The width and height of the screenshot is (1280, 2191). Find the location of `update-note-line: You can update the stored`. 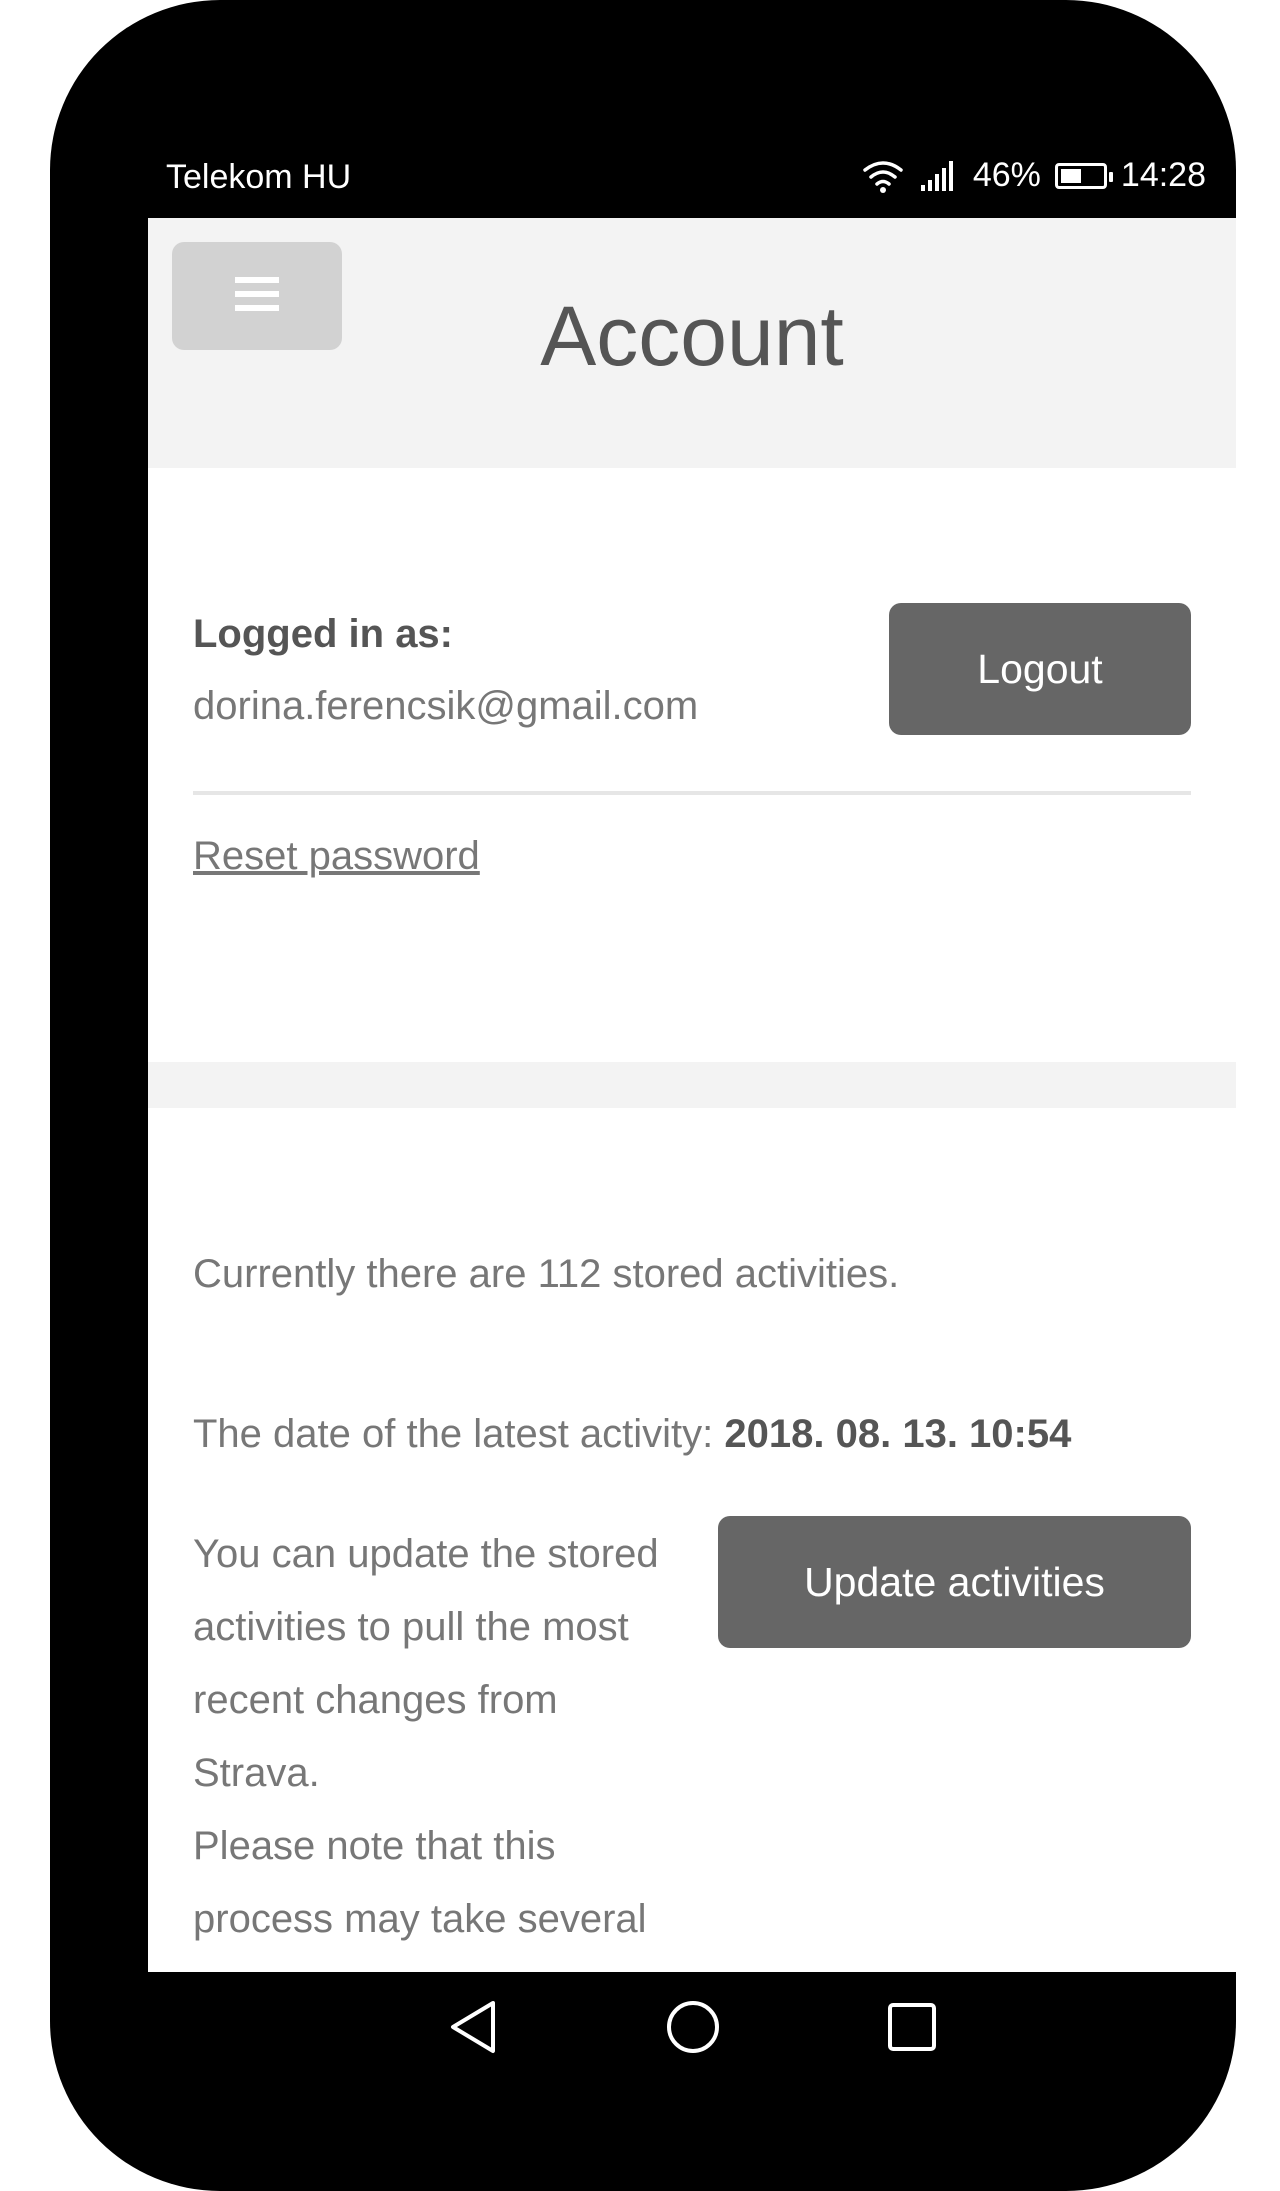

update-note-line: You can update the stored is located at coordinates (426, 1554).